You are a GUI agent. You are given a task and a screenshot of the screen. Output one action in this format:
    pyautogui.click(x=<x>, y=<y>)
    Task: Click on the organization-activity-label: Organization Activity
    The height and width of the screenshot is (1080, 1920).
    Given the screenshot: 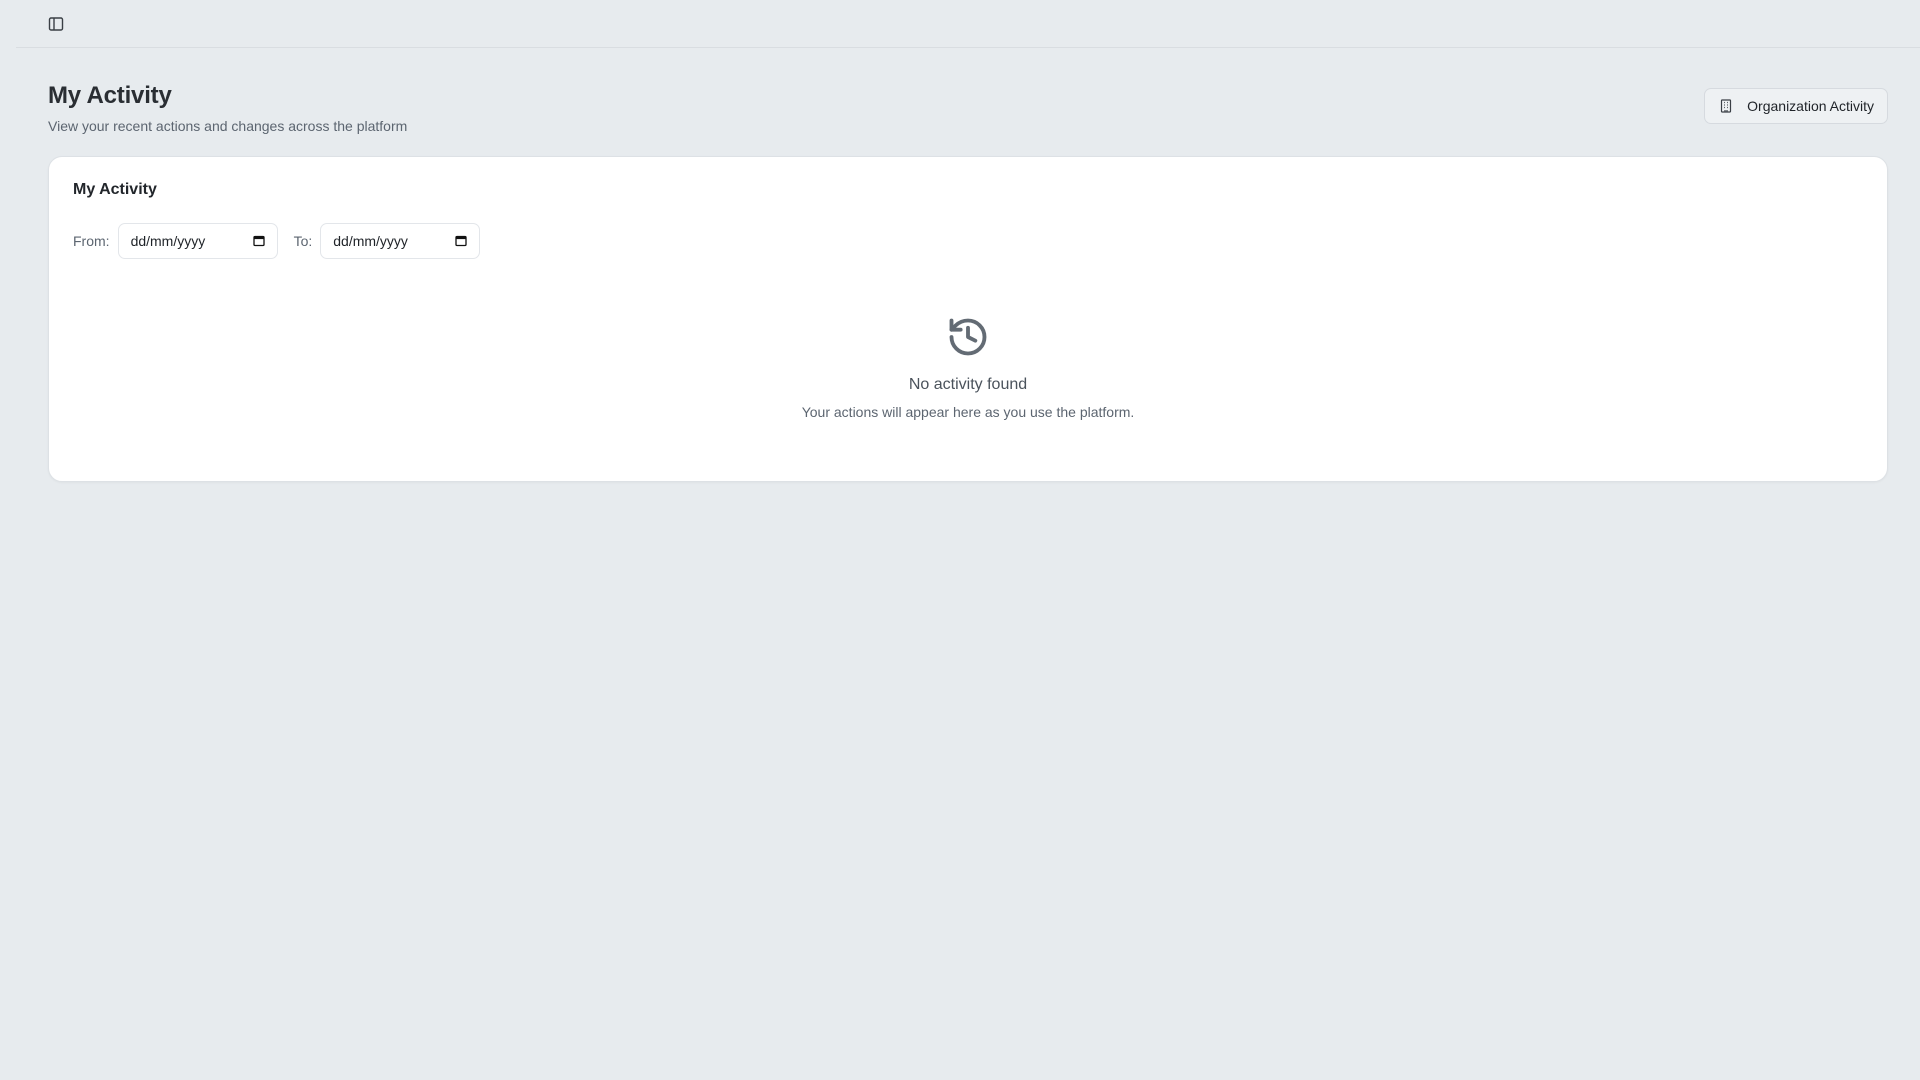 What is the action you would take?
    pyautogui.click(x=1810, y=106)
    